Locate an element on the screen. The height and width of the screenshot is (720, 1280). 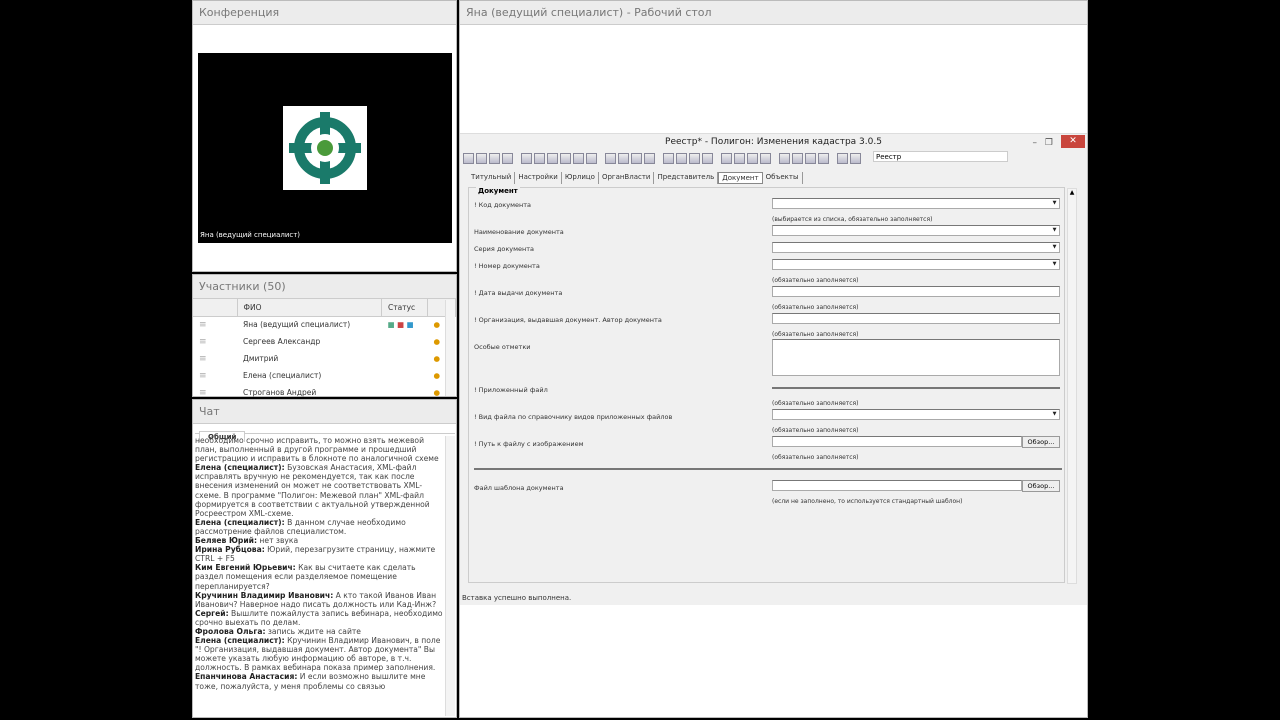
video-feed: Яна (ведущий специалист) is located at coordinates (325, 148).